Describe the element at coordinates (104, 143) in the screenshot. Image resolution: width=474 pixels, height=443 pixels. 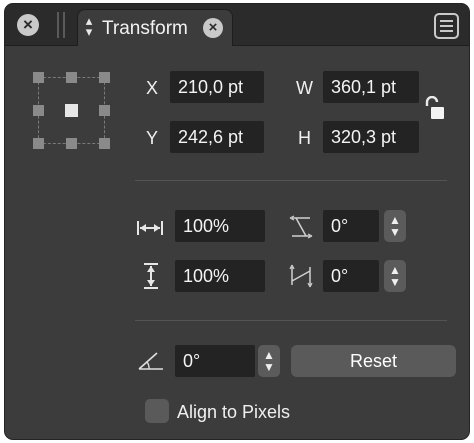
I see `anchor-bottom-right` at that location.